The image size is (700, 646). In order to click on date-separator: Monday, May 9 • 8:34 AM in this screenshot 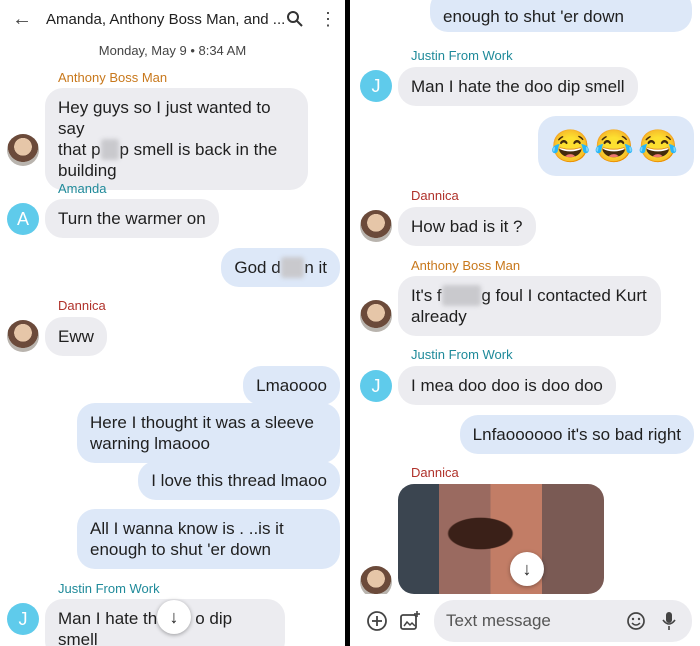, I will do `click(172, 50)`.